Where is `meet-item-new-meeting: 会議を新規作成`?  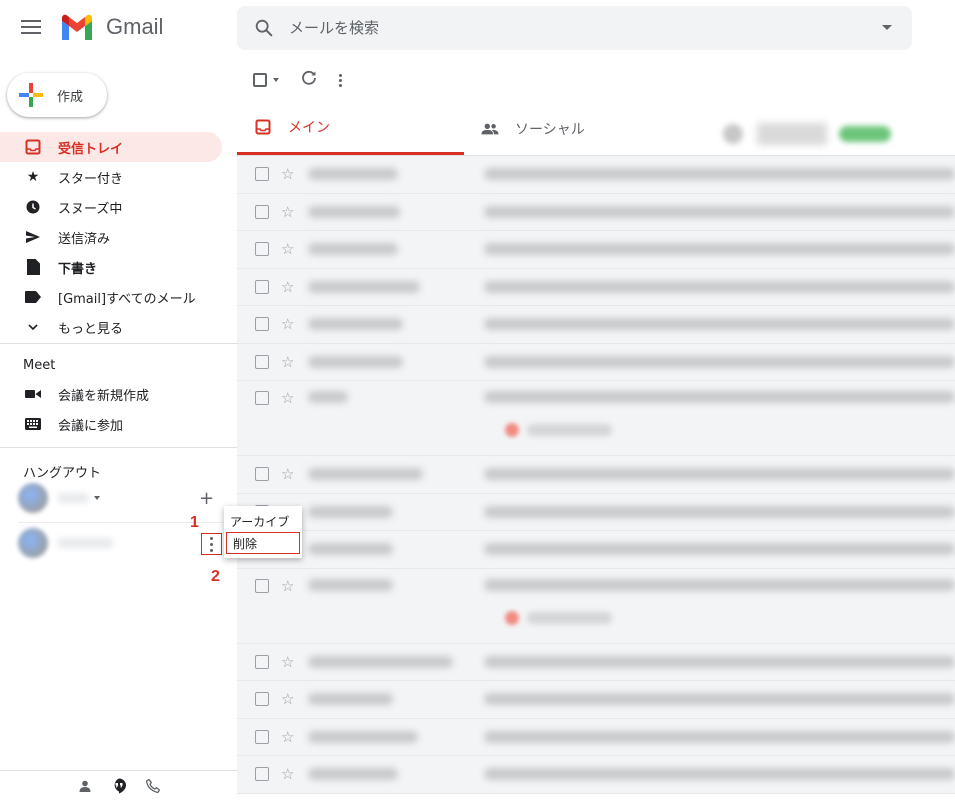 meet-item-new-meeting: 会議を新規作成 is located at coordinates (111, 394).